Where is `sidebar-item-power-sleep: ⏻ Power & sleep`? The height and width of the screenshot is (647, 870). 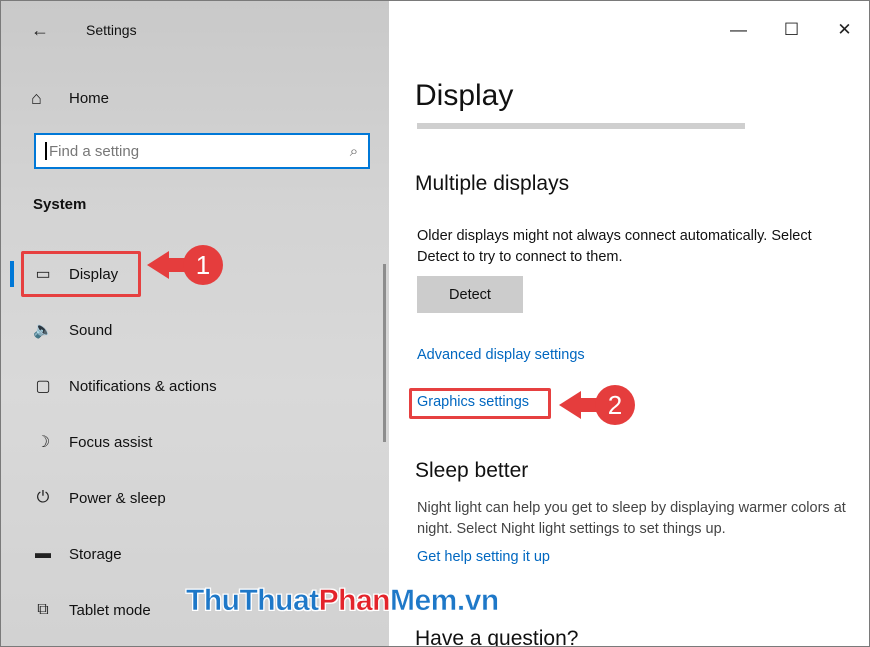 sidebar-item-power-sleep: ⏻ Power & sleep is located at coordinates (195, 498).